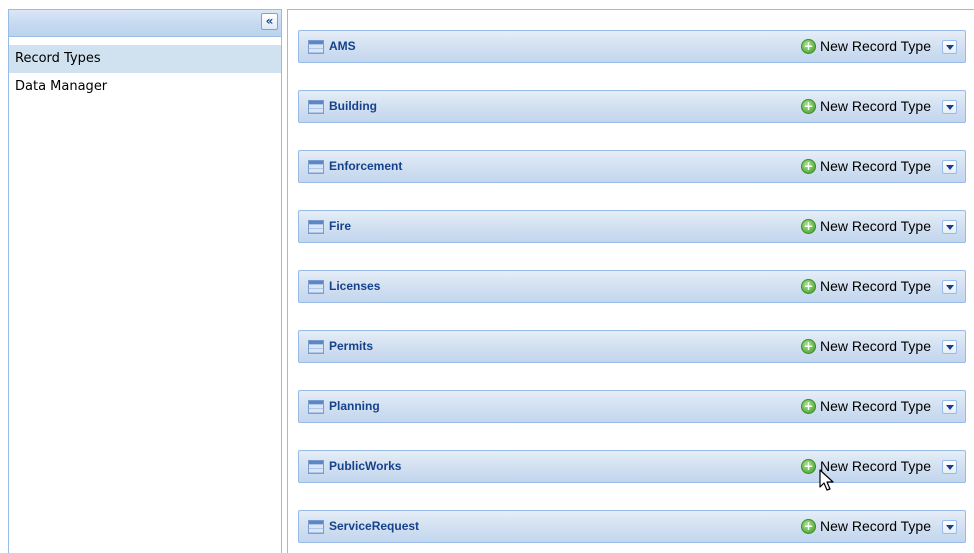 The image size is (974, 553). Describe the element at coordinates (632, 406) in the screenshot. I see `panel-planning: Planning + New Record Type` at that location.